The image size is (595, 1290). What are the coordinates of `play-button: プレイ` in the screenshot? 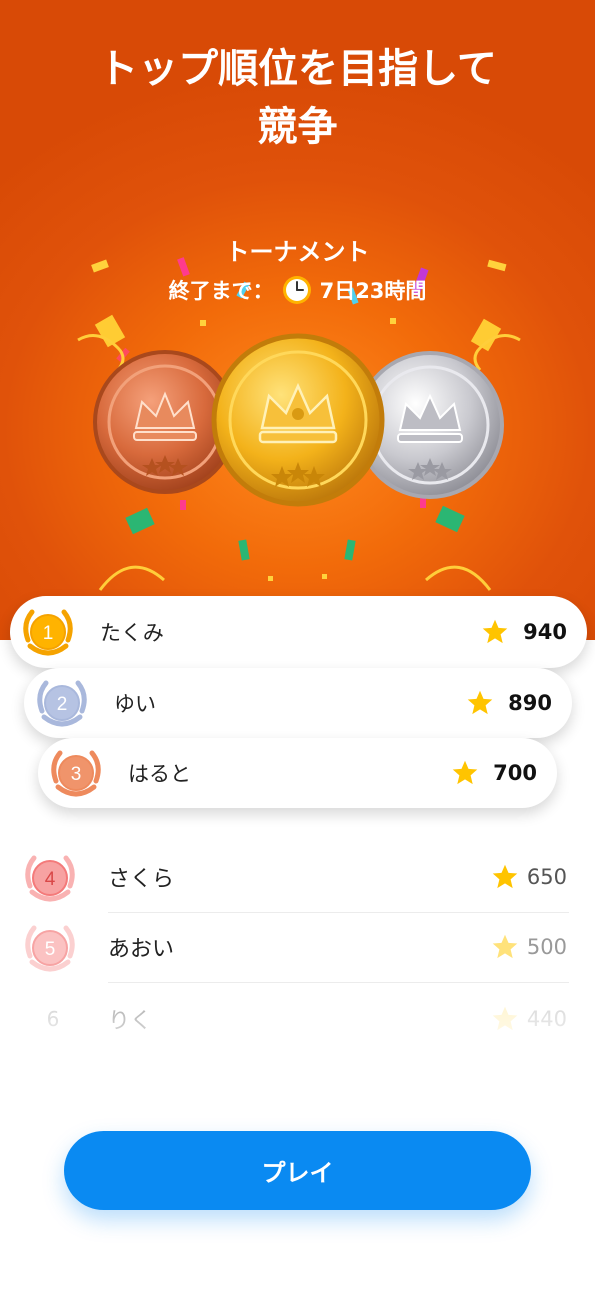 It's located at (297, 1170).